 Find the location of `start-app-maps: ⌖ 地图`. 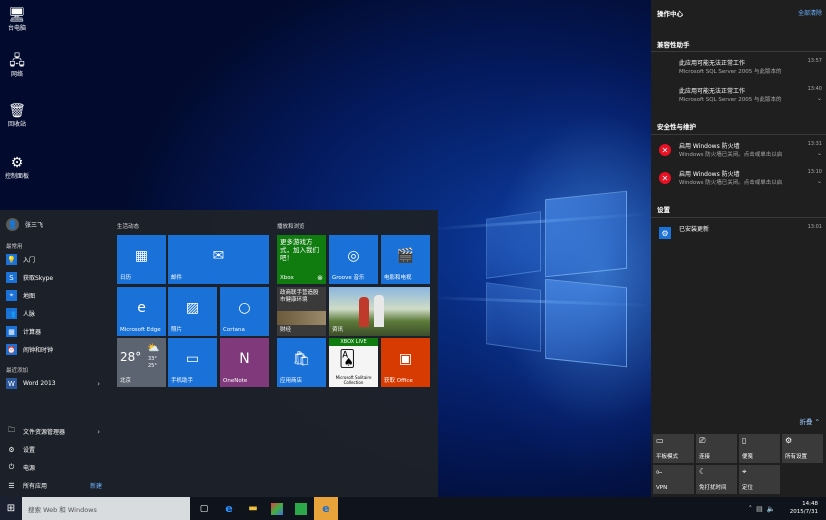

start-app-maps: ⌖ 地图 is located at coordinates (56, 295).